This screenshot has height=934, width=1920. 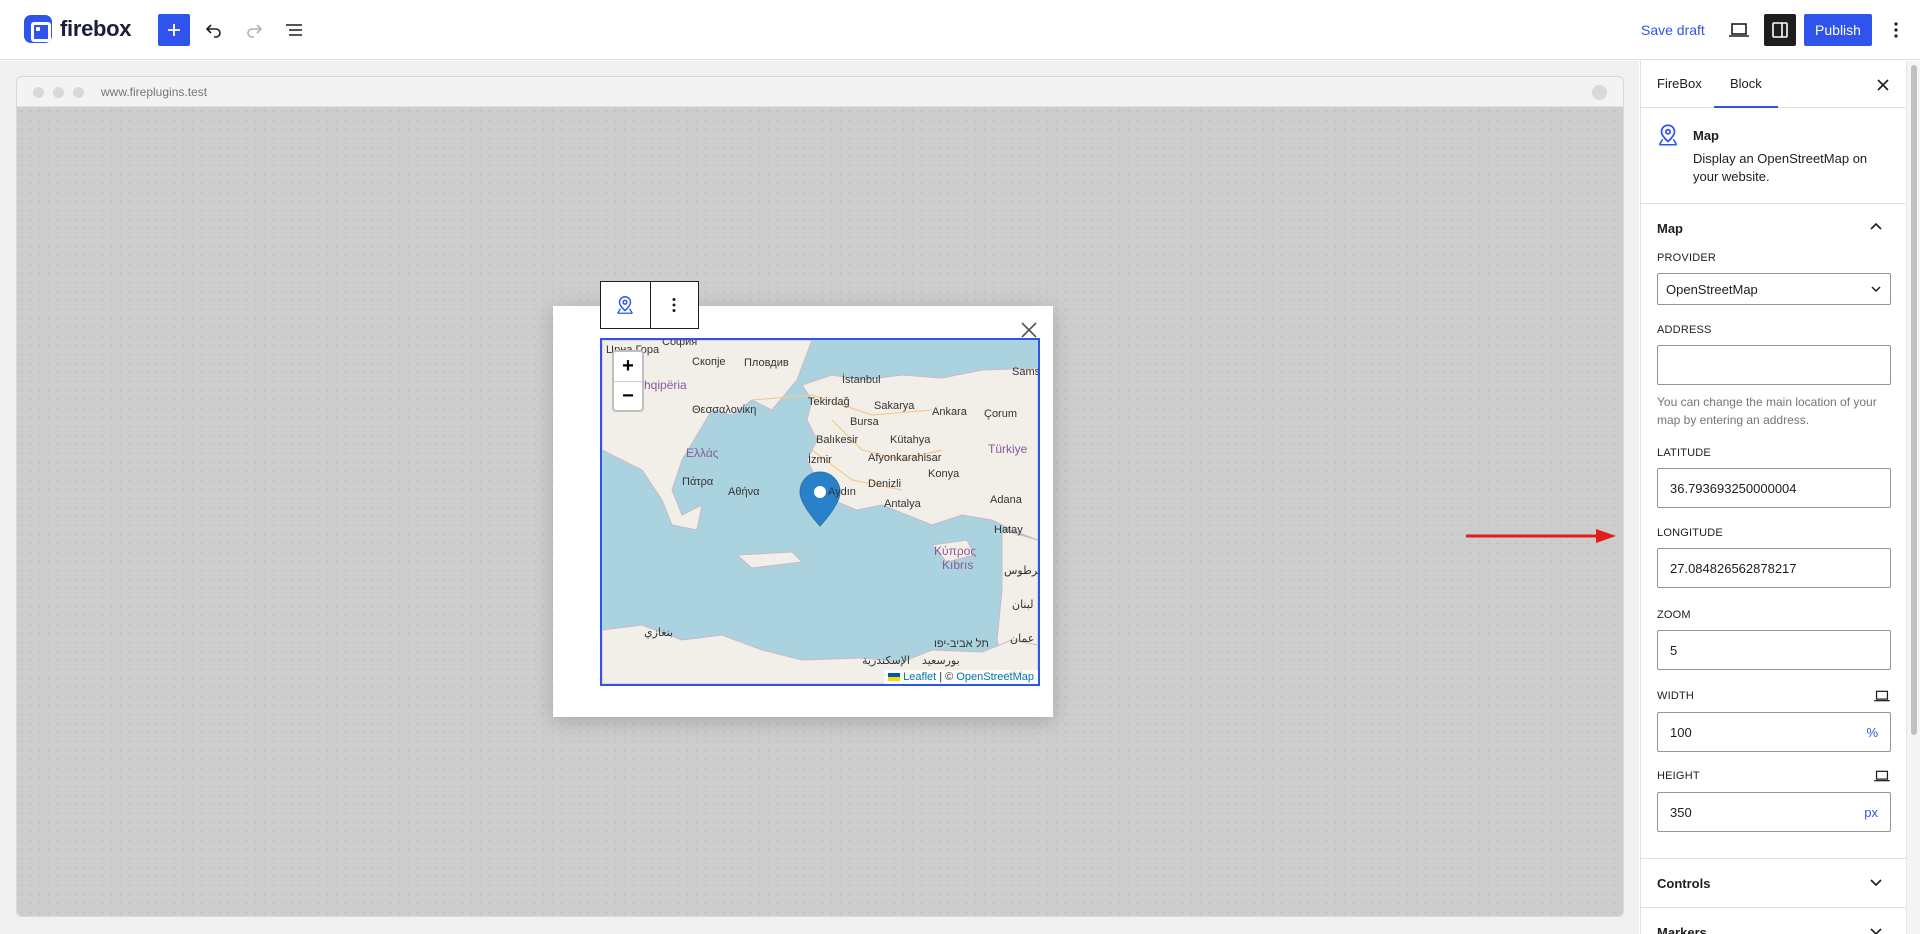 I want to click on undo-button, so click(x=214, y=30).